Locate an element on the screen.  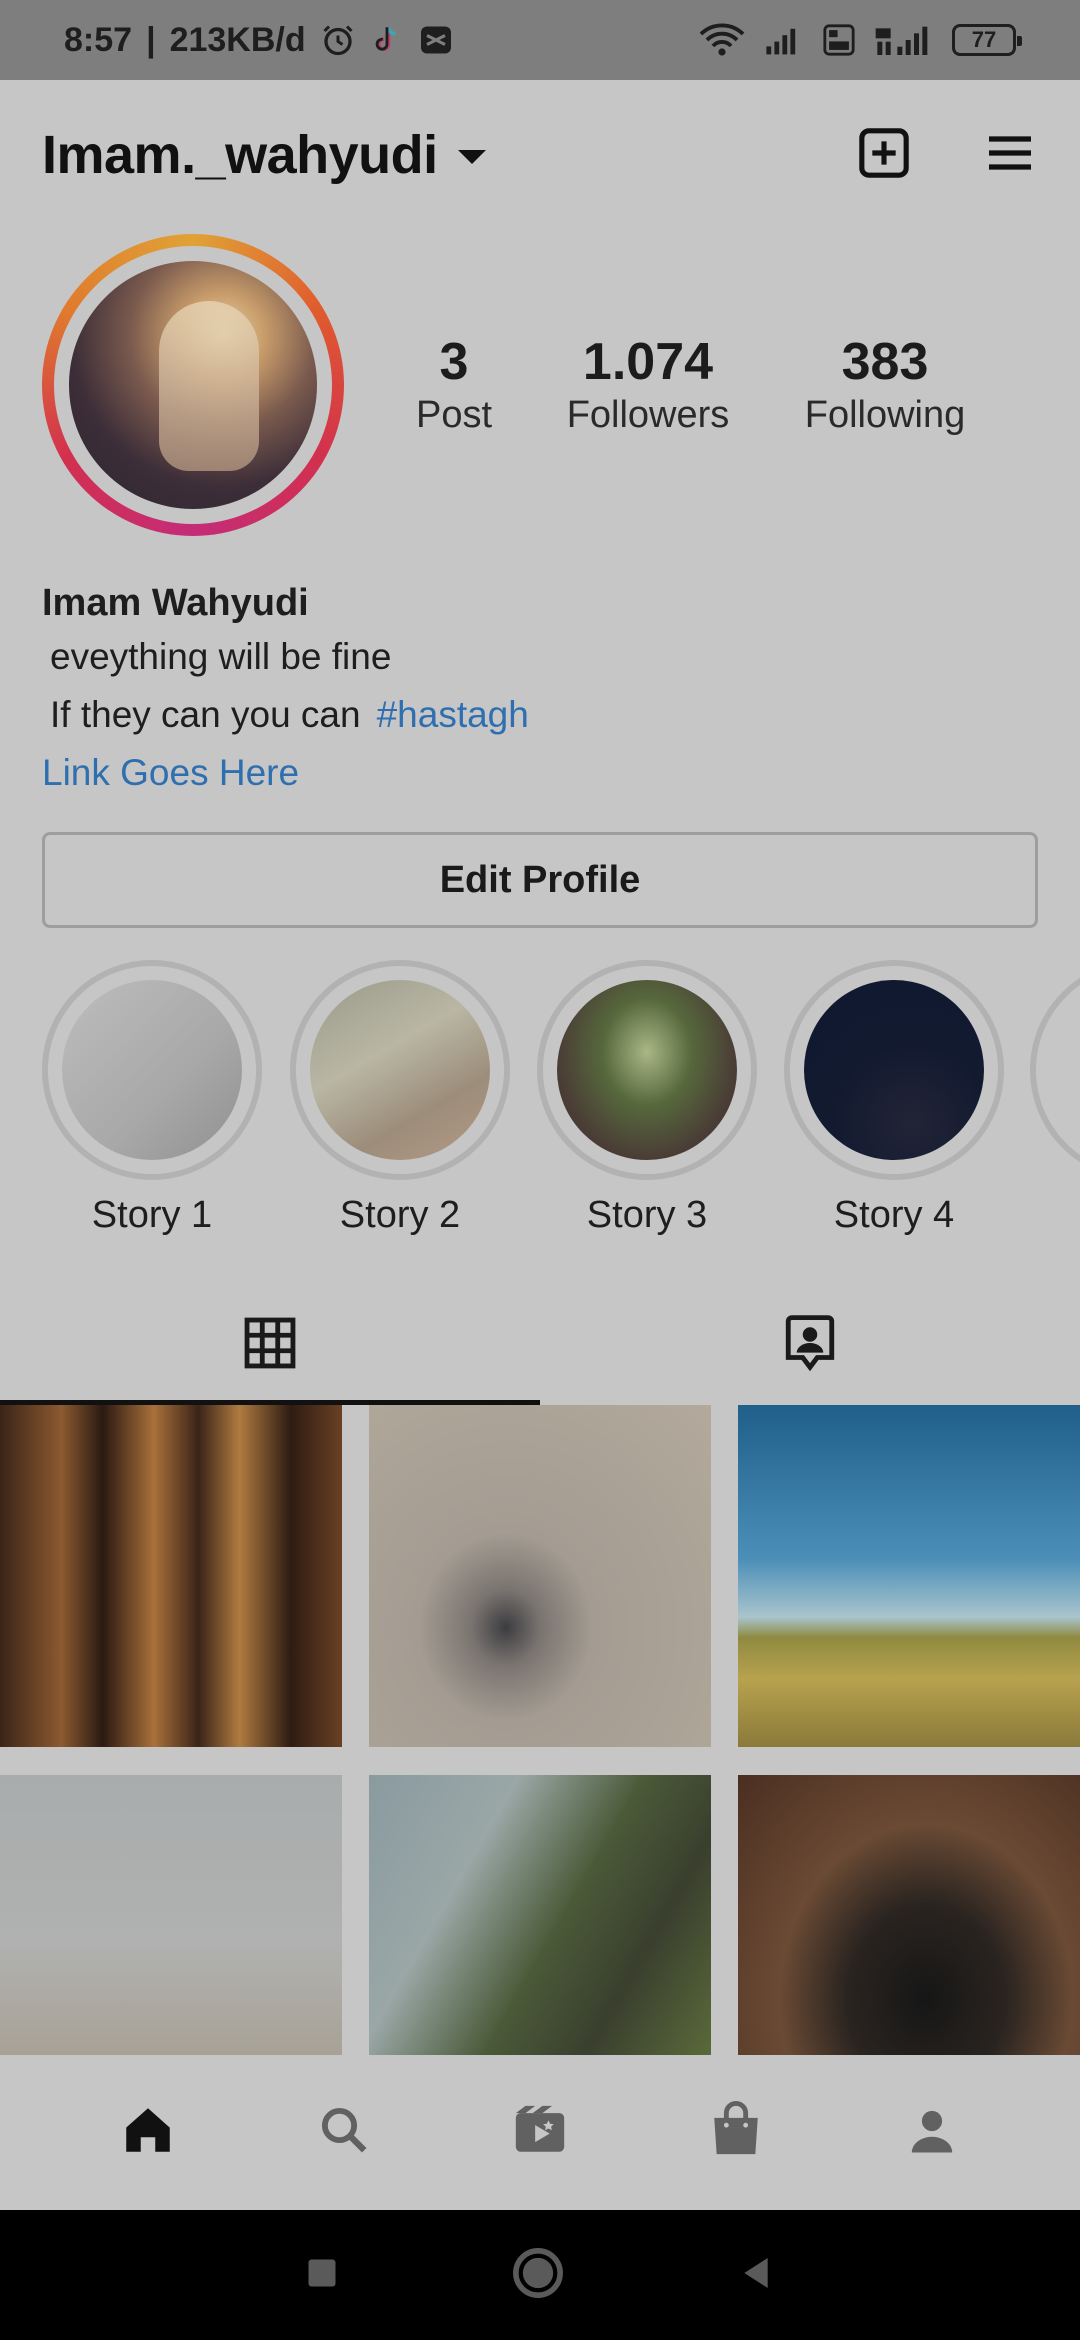
stat-following: 383 Following is located at coordinates (885, 385).